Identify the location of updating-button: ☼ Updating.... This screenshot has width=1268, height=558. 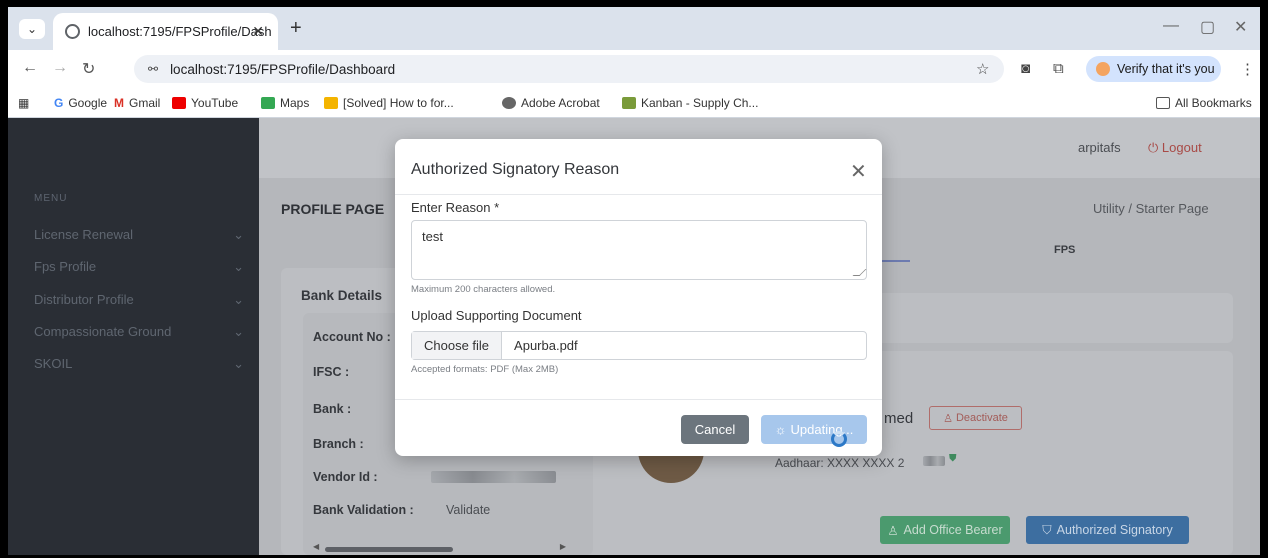
(814, 429).